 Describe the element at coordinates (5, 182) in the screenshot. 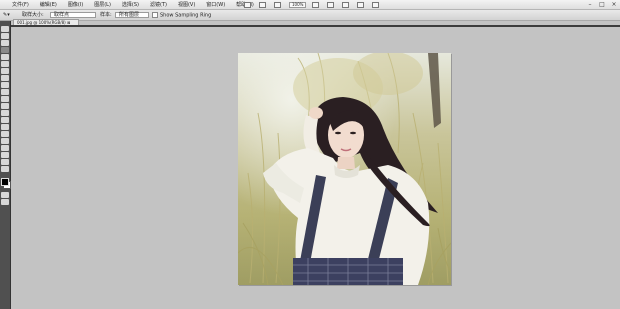

I see `foreground-color-swatch` at that location.